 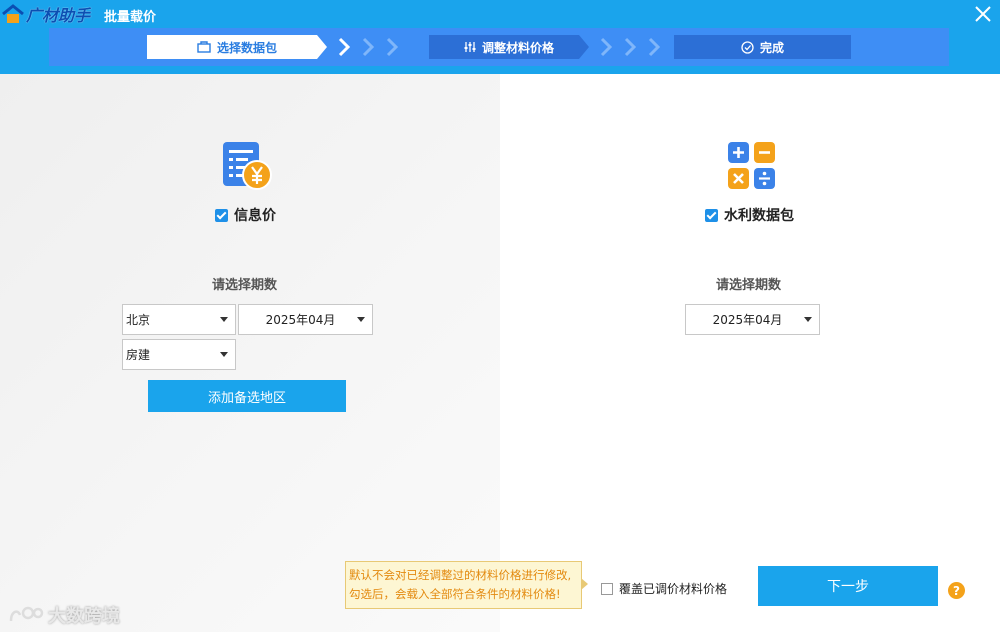 What do you see at coordinates (13, 13) in the screenshot?
I see `house-logo-icon` at bounding box center [13, 13].